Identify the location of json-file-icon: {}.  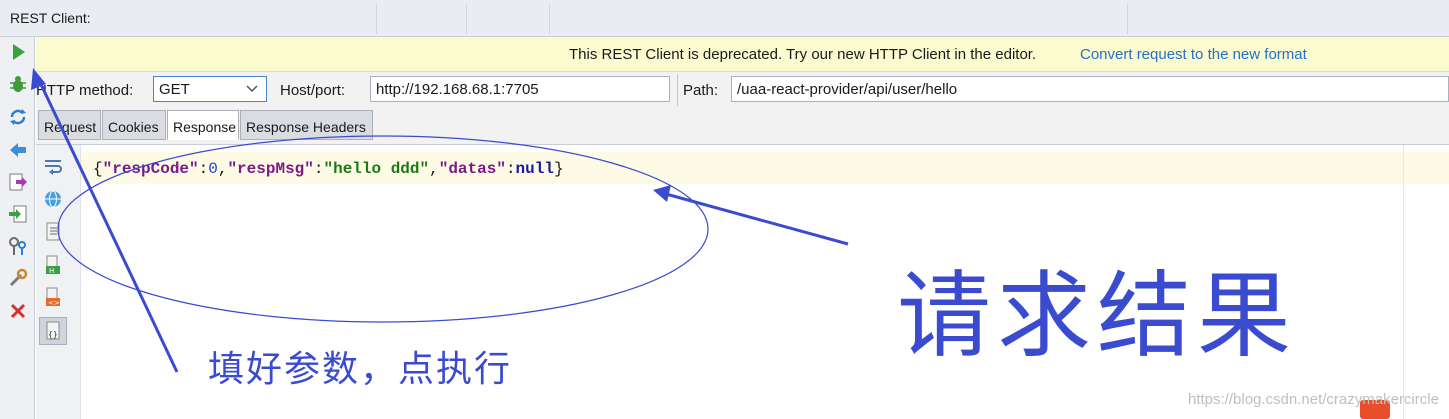
(53, 331).